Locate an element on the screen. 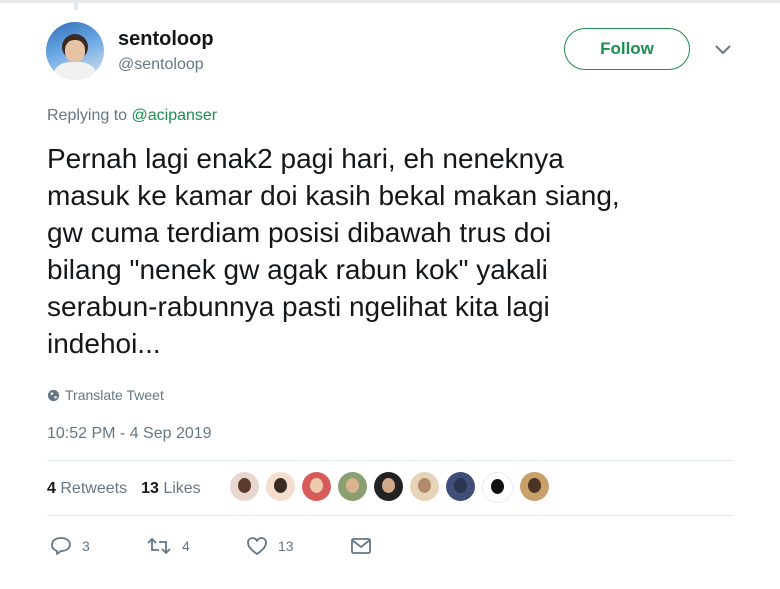 The height and width of the screenshot is (589, 780). author-avatar is located at coordinates (75, 51).